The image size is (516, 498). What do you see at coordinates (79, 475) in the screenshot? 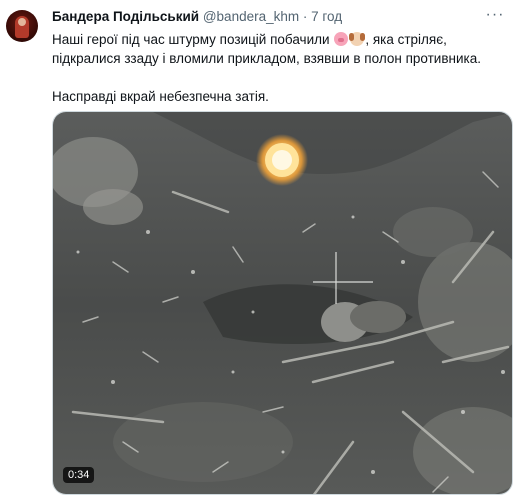
I see `video-duration: 0:34` at bounding box center [79, 475].